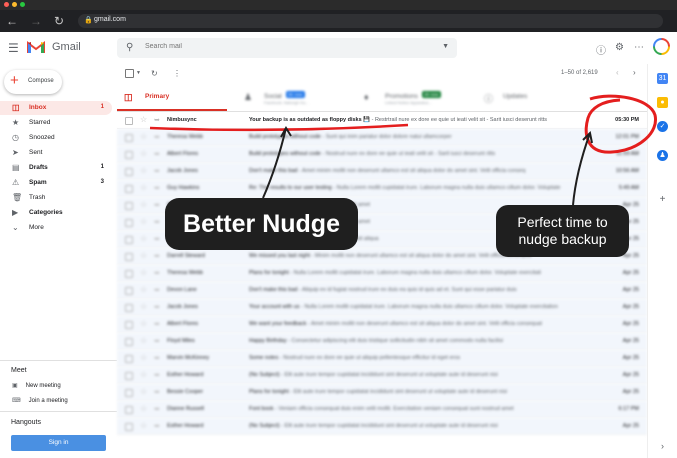 This screenshot has width=677, height=458. What do you see at coordinates (6, 4) in the screenshot?
I see `close-window-dot` at bounding box center [6, 4].